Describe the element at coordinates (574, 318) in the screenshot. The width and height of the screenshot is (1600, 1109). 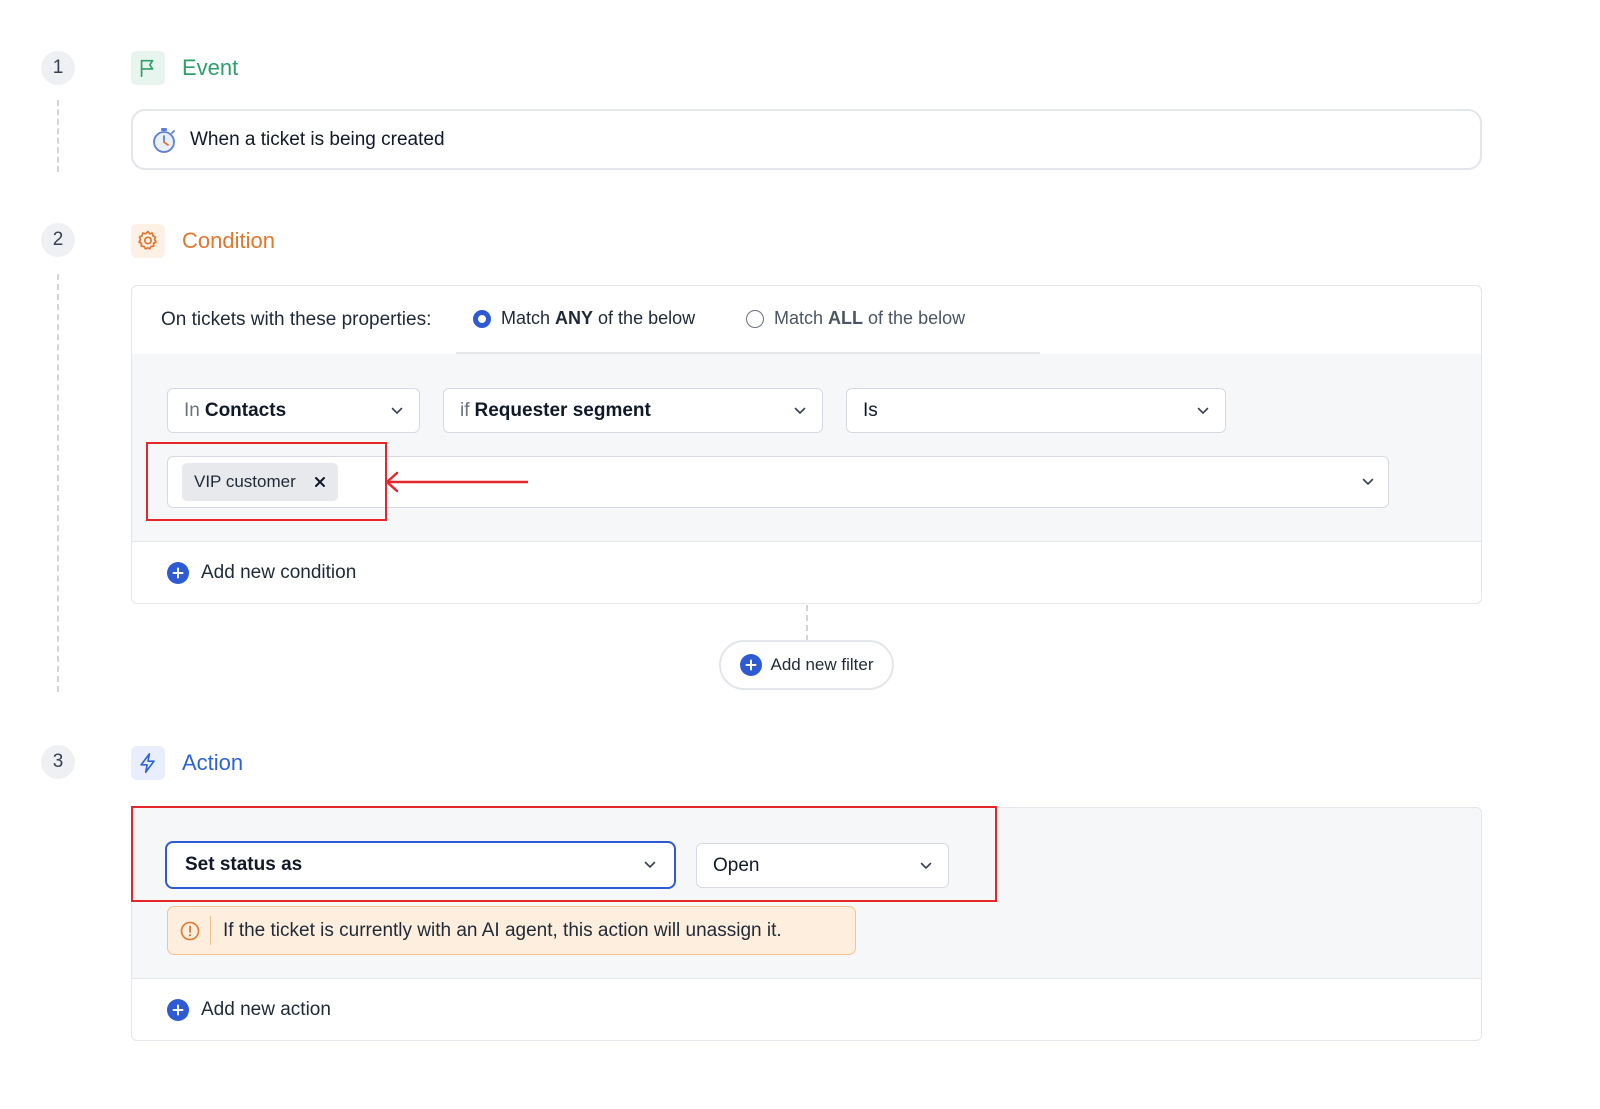
I see `match-any-strong: ANY` at that location.